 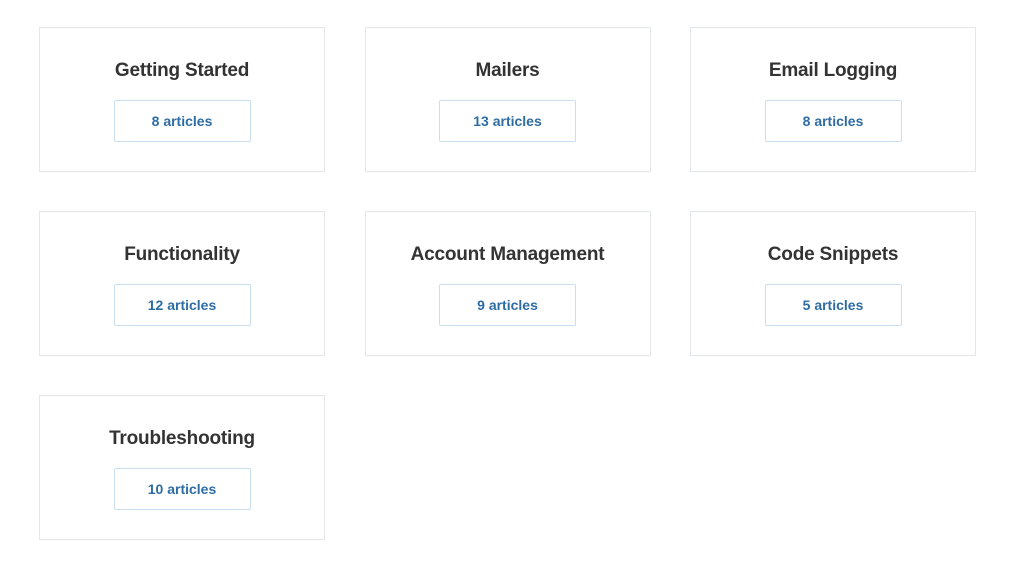 I want to click on article-count-button: 10 articles, so click(x=182, y=489).